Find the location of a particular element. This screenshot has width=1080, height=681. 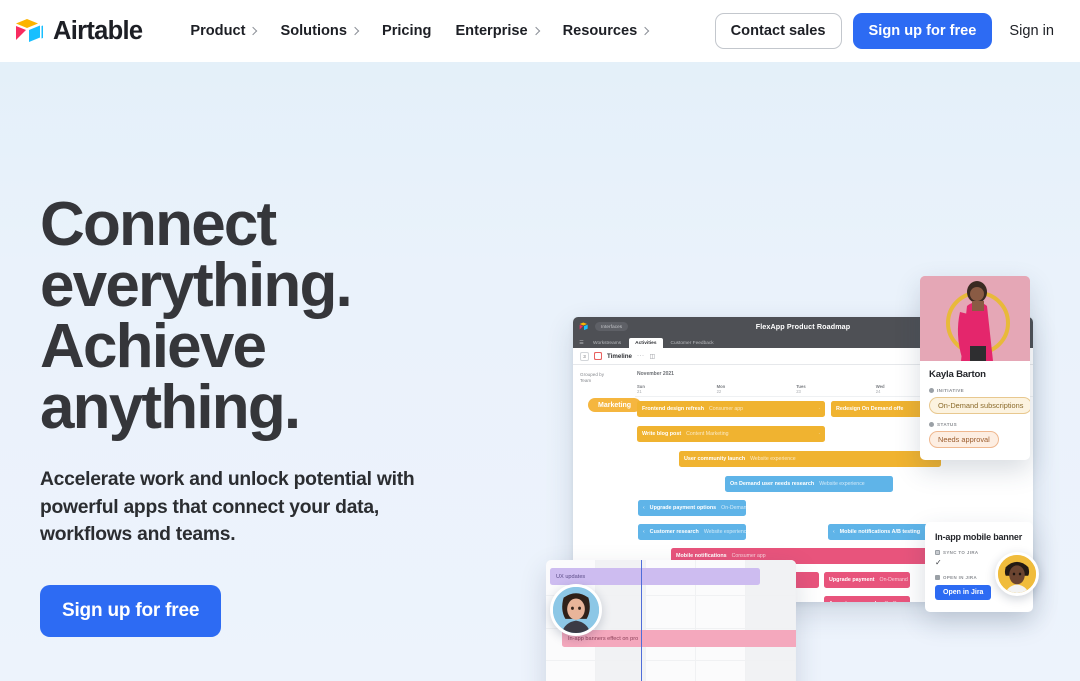

nav-item-solutions: Solutions is located at coordinates (318, 31).